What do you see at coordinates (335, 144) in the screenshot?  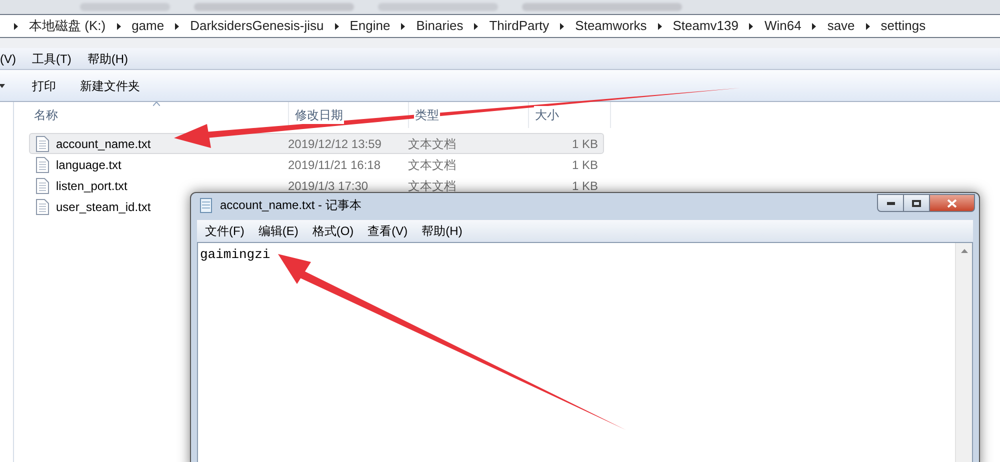 I see `file-date: 2019/12/12 13:59` at bounding box center [335, 144].